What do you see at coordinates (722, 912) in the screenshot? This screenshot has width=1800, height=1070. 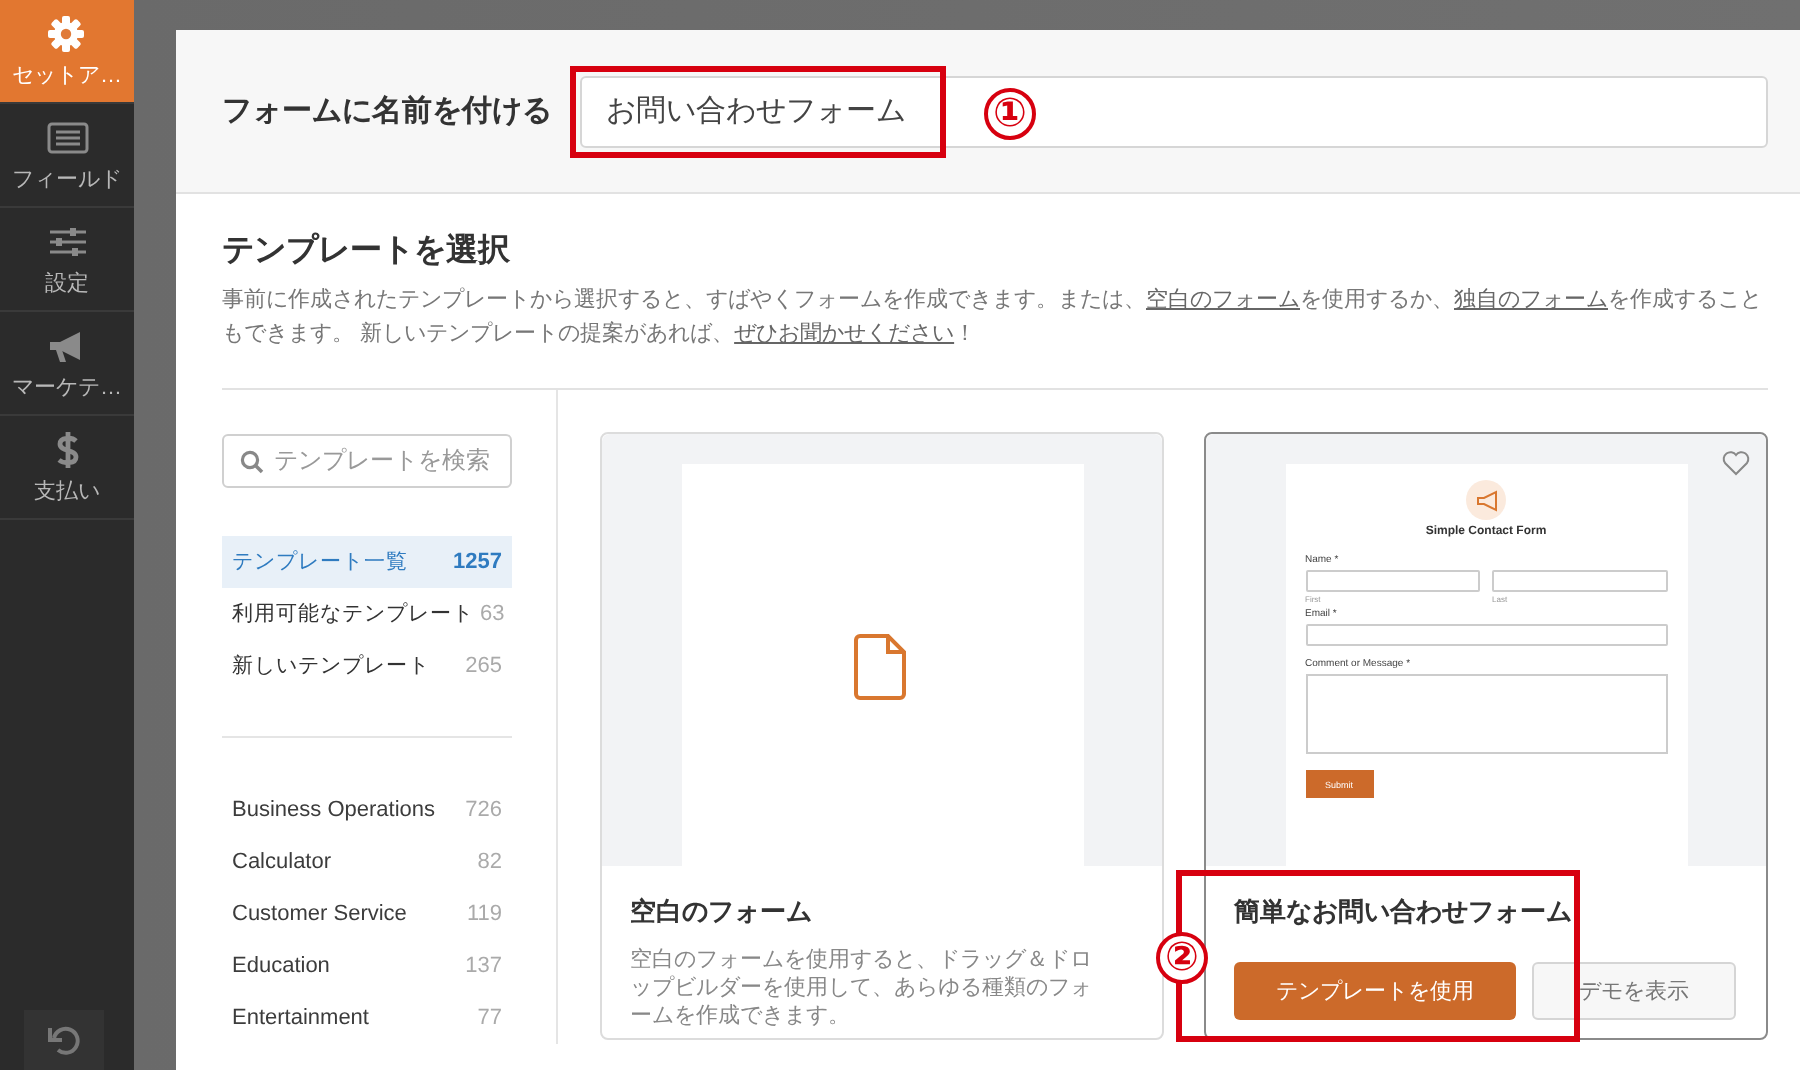 I see `card-title: 空白のフォーム` at bounding box center [722, 912].